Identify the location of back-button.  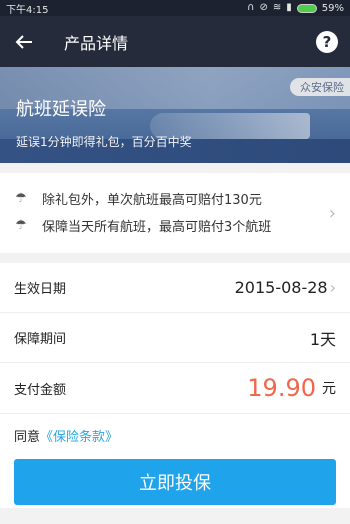
(24, 42).